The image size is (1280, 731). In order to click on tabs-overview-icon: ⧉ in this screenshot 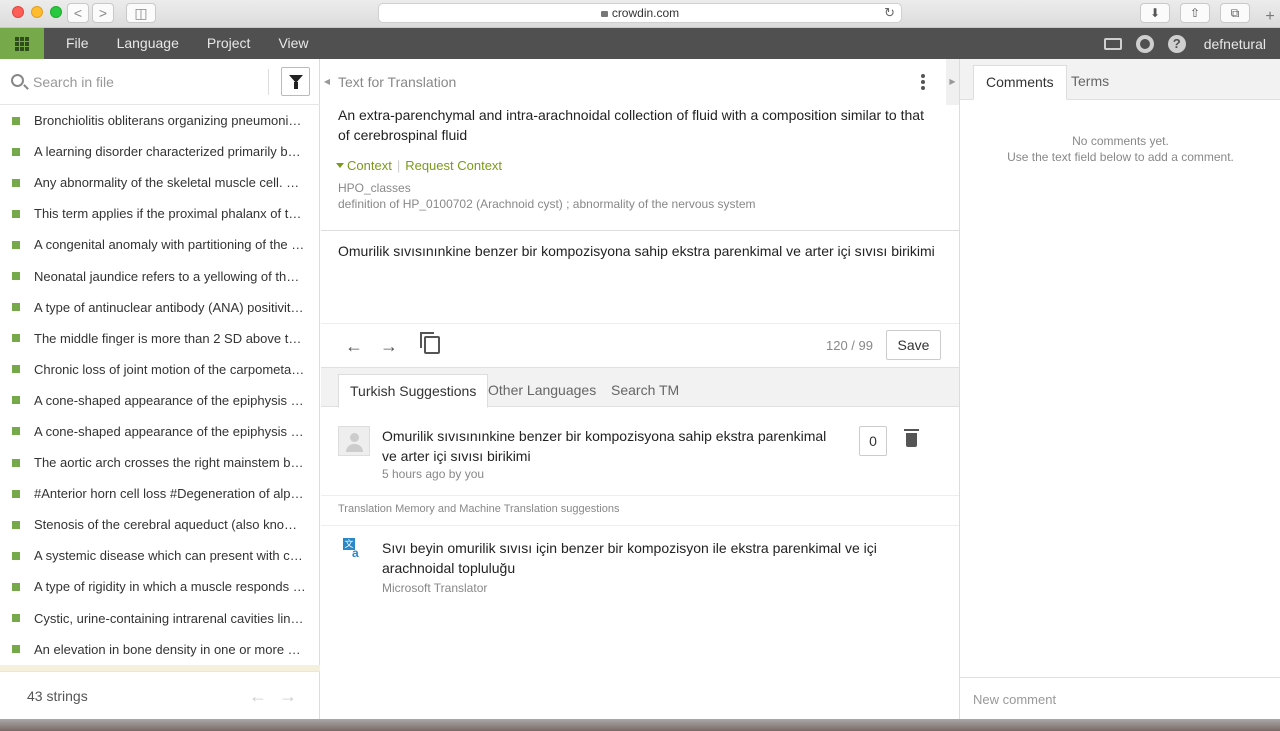, I will do `click(1235, 13)`.